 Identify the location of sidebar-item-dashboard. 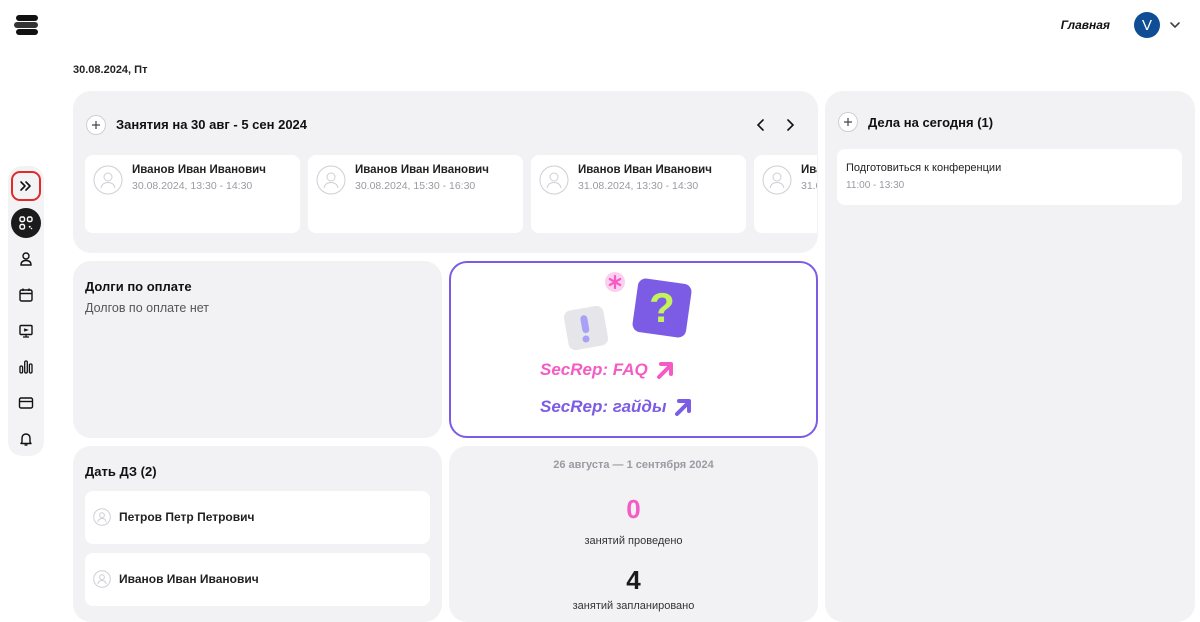
(26, 223).